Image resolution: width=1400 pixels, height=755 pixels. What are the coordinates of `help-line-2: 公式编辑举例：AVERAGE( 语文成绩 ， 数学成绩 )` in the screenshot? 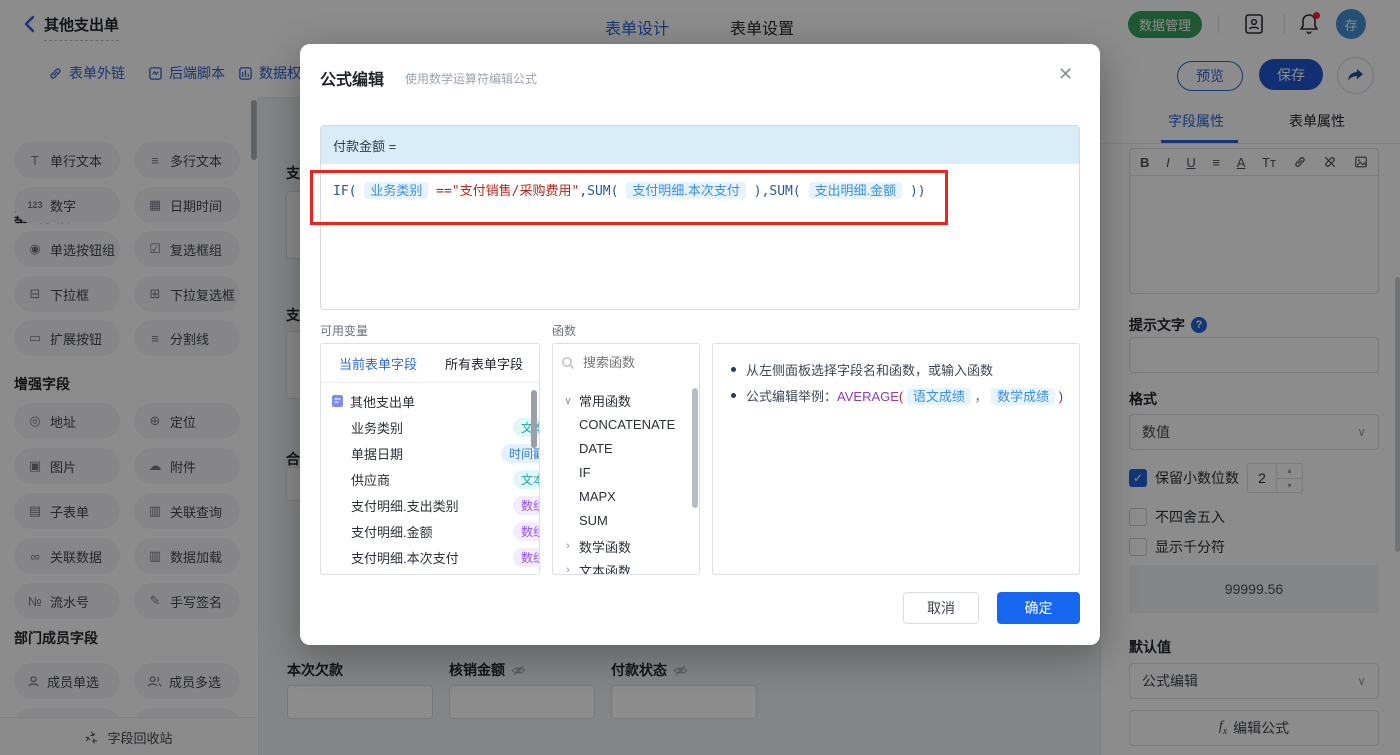 It's located at (897, 395).